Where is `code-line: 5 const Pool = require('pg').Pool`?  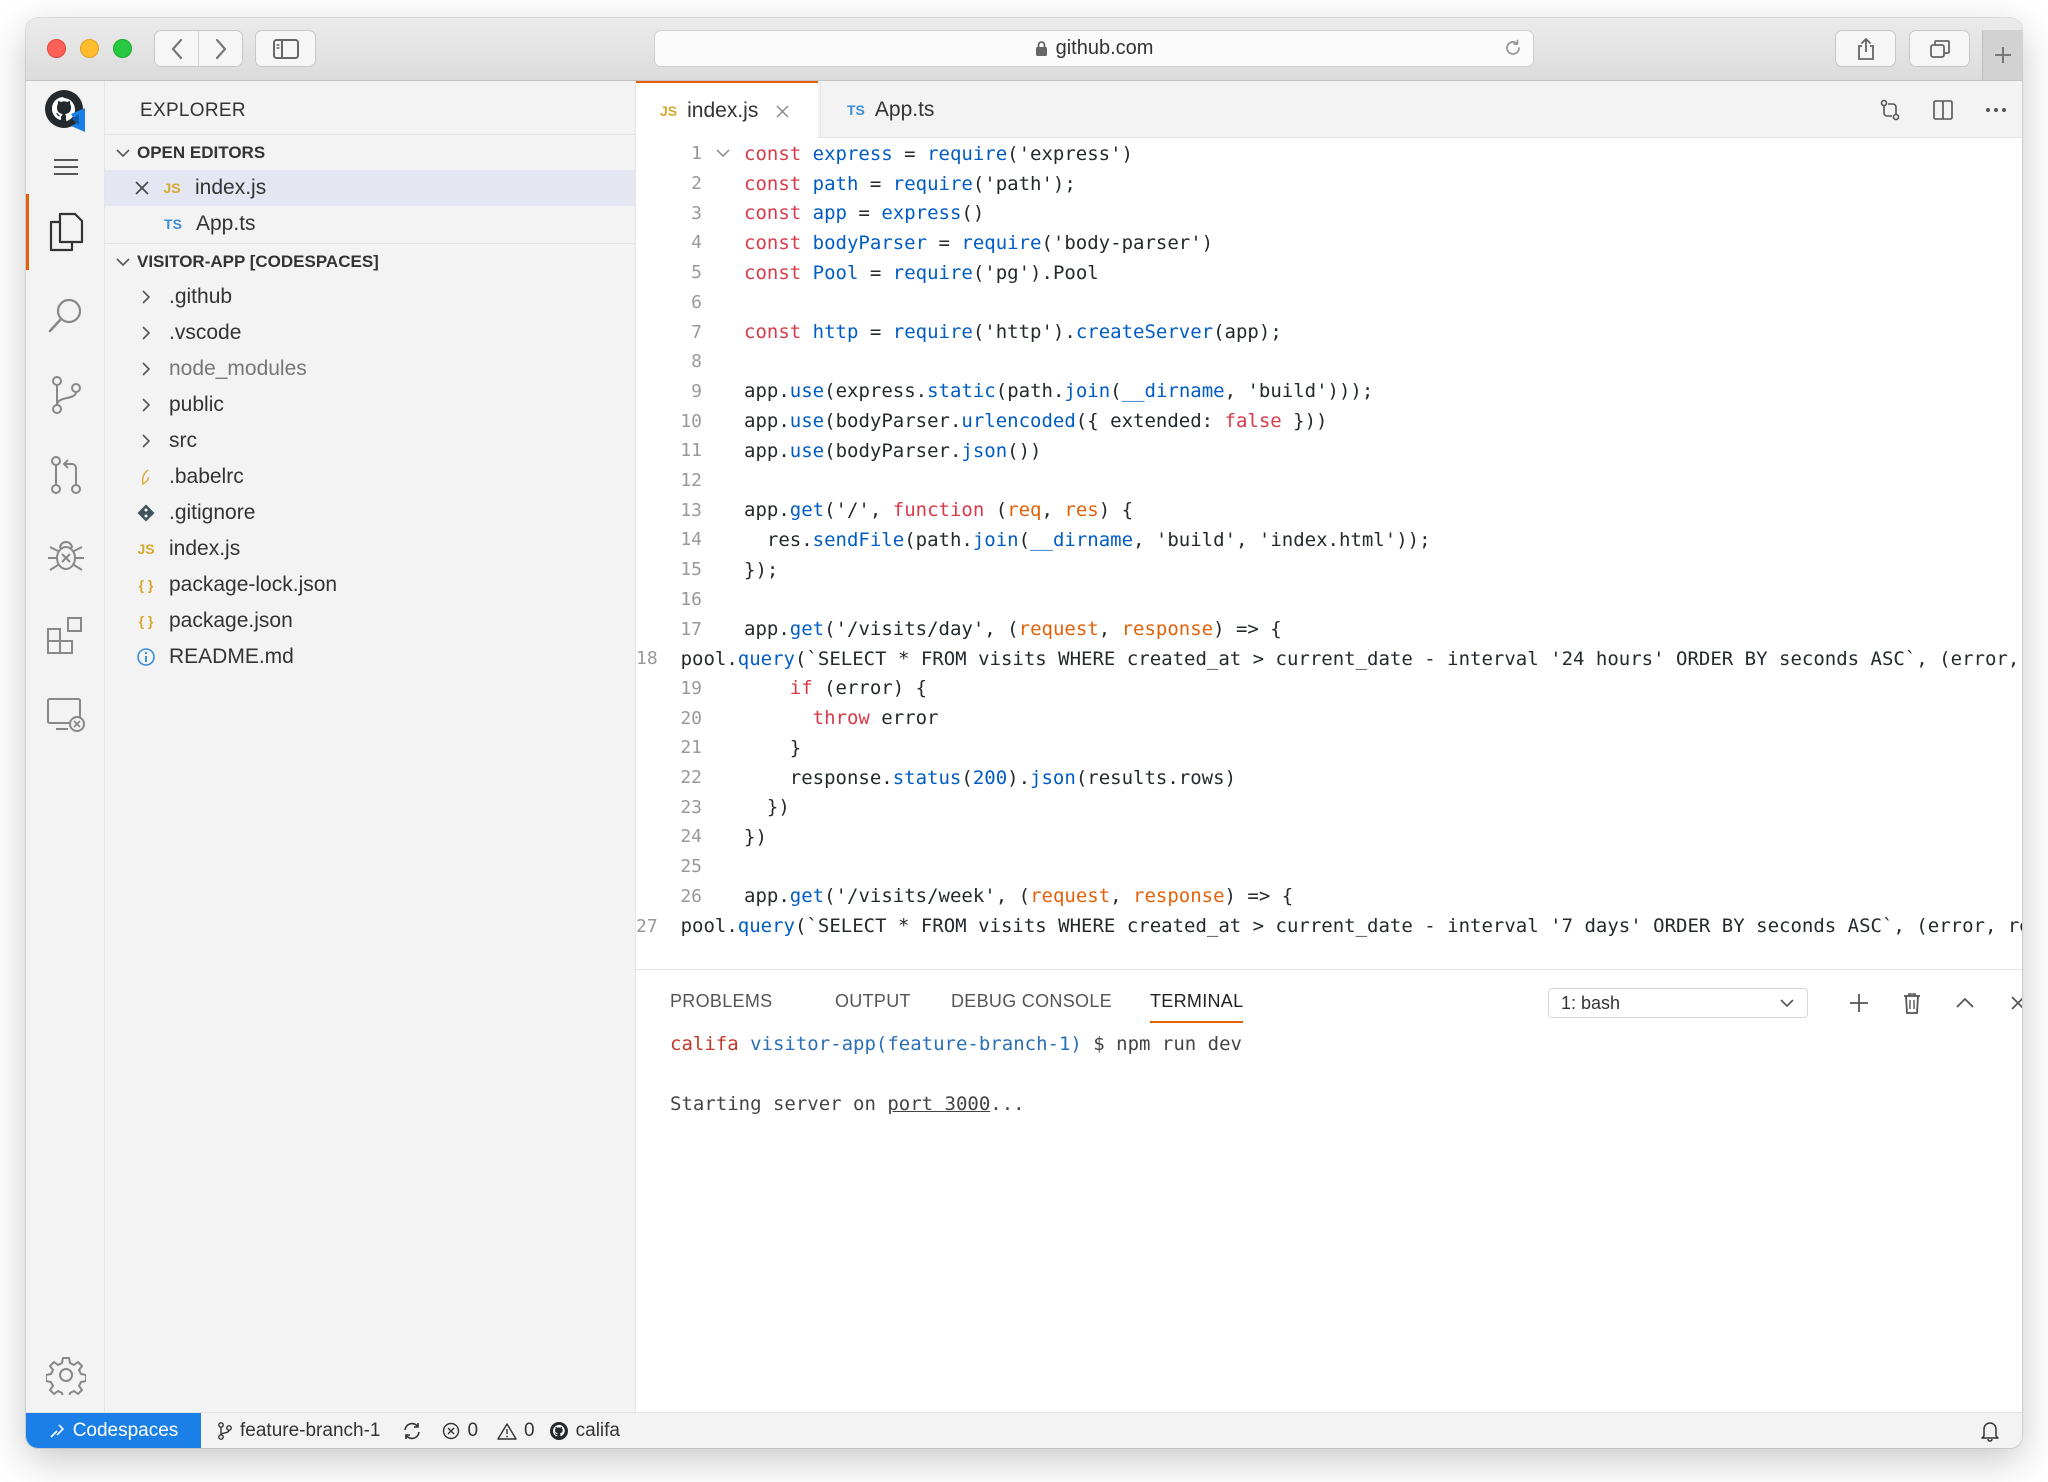 code-line: 5 const Pool = require('pg').Pool is located at coordinates (1329, 273).